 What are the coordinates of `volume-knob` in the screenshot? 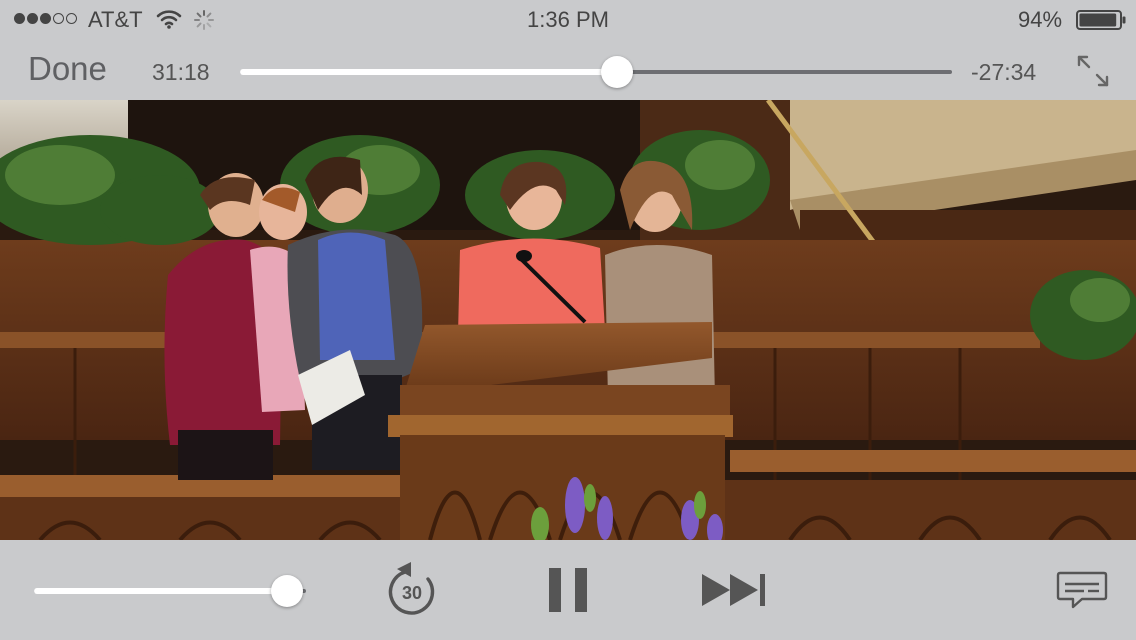 It's located at (286, 591).